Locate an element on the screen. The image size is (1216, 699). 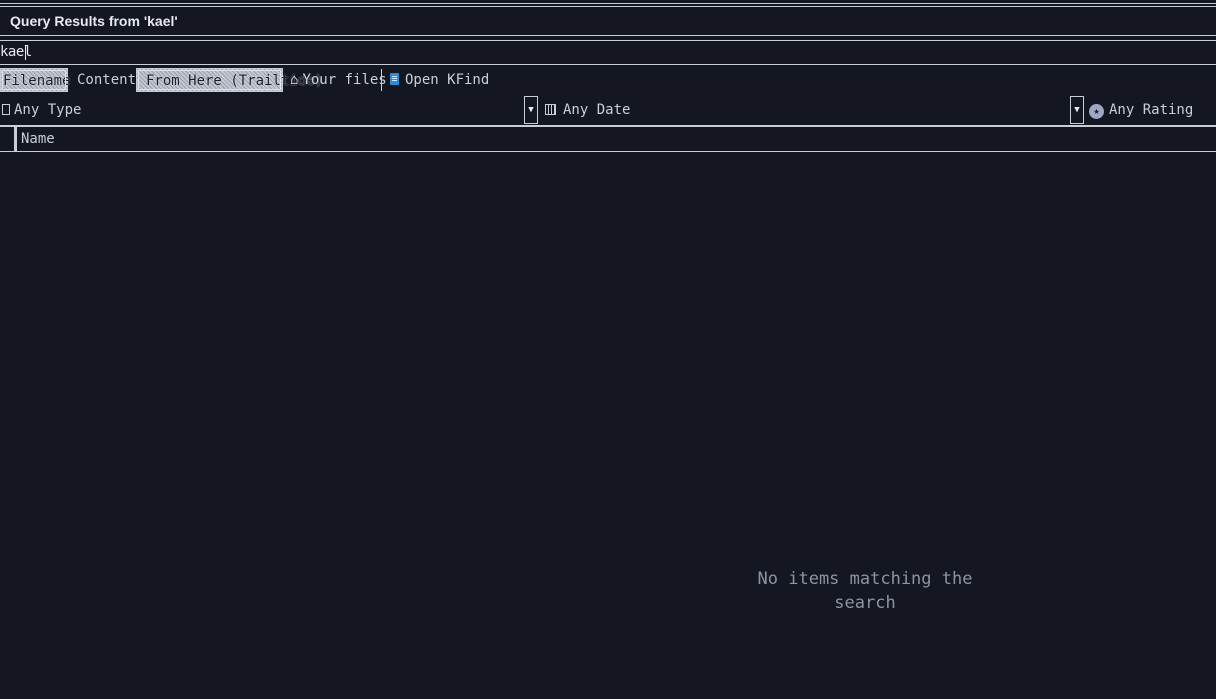
content-toggle-label: Content is located at coordinates (107, 80).